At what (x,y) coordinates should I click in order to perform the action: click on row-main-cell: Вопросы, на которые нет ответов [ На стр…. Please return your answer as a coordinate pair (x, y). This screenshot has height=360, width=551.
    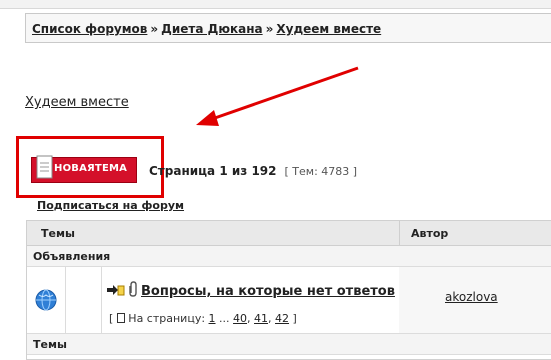
    Looking at the image, I should click on (250, 300).